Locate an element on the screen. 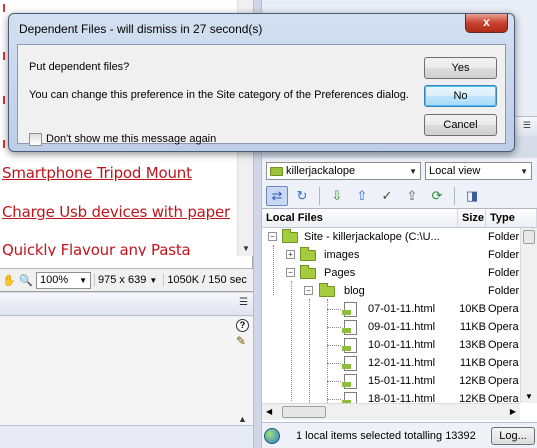  refresh-button: ↻ is located at coordinates (302, 196).